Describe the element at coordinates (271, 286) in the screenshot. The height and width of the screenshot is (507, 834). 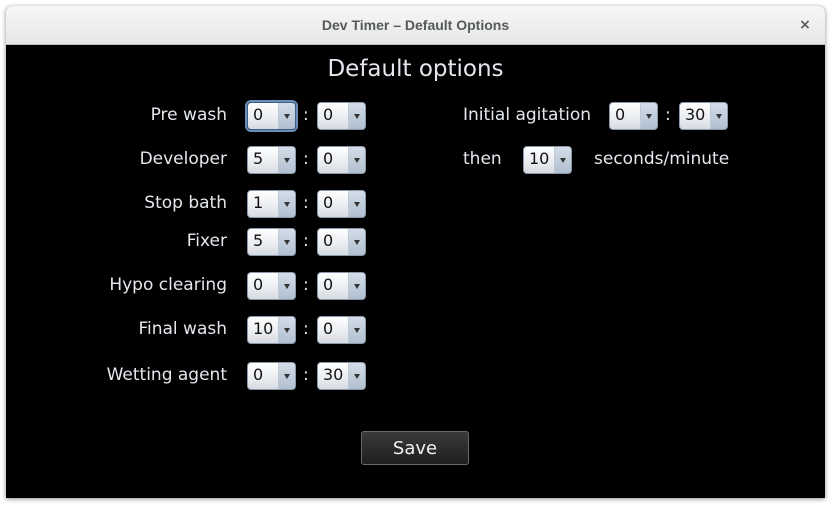
I see `hypo-clearing-minutes-select: 0` at that location.